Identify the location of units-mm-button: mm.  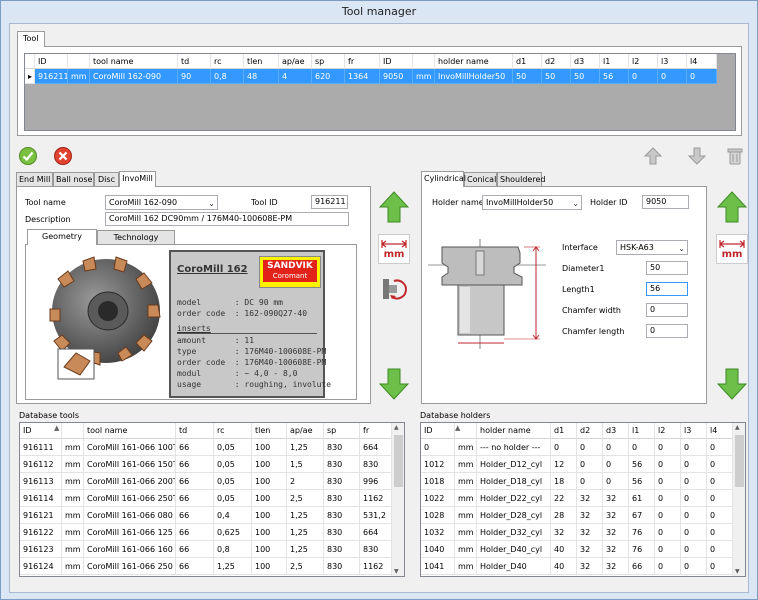
(394, 249).